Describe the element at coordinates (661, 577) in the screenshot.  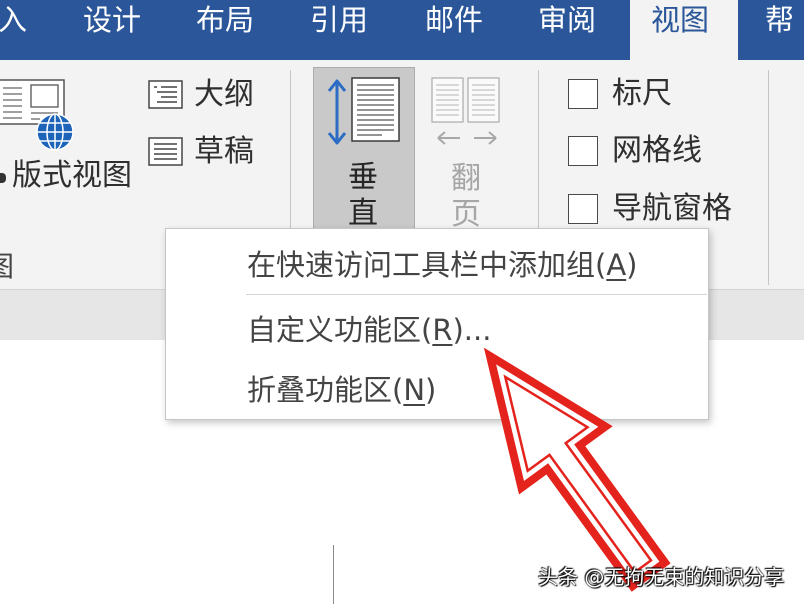
I see `watermark: 头条 @无拘无束的知识分享` at that location.